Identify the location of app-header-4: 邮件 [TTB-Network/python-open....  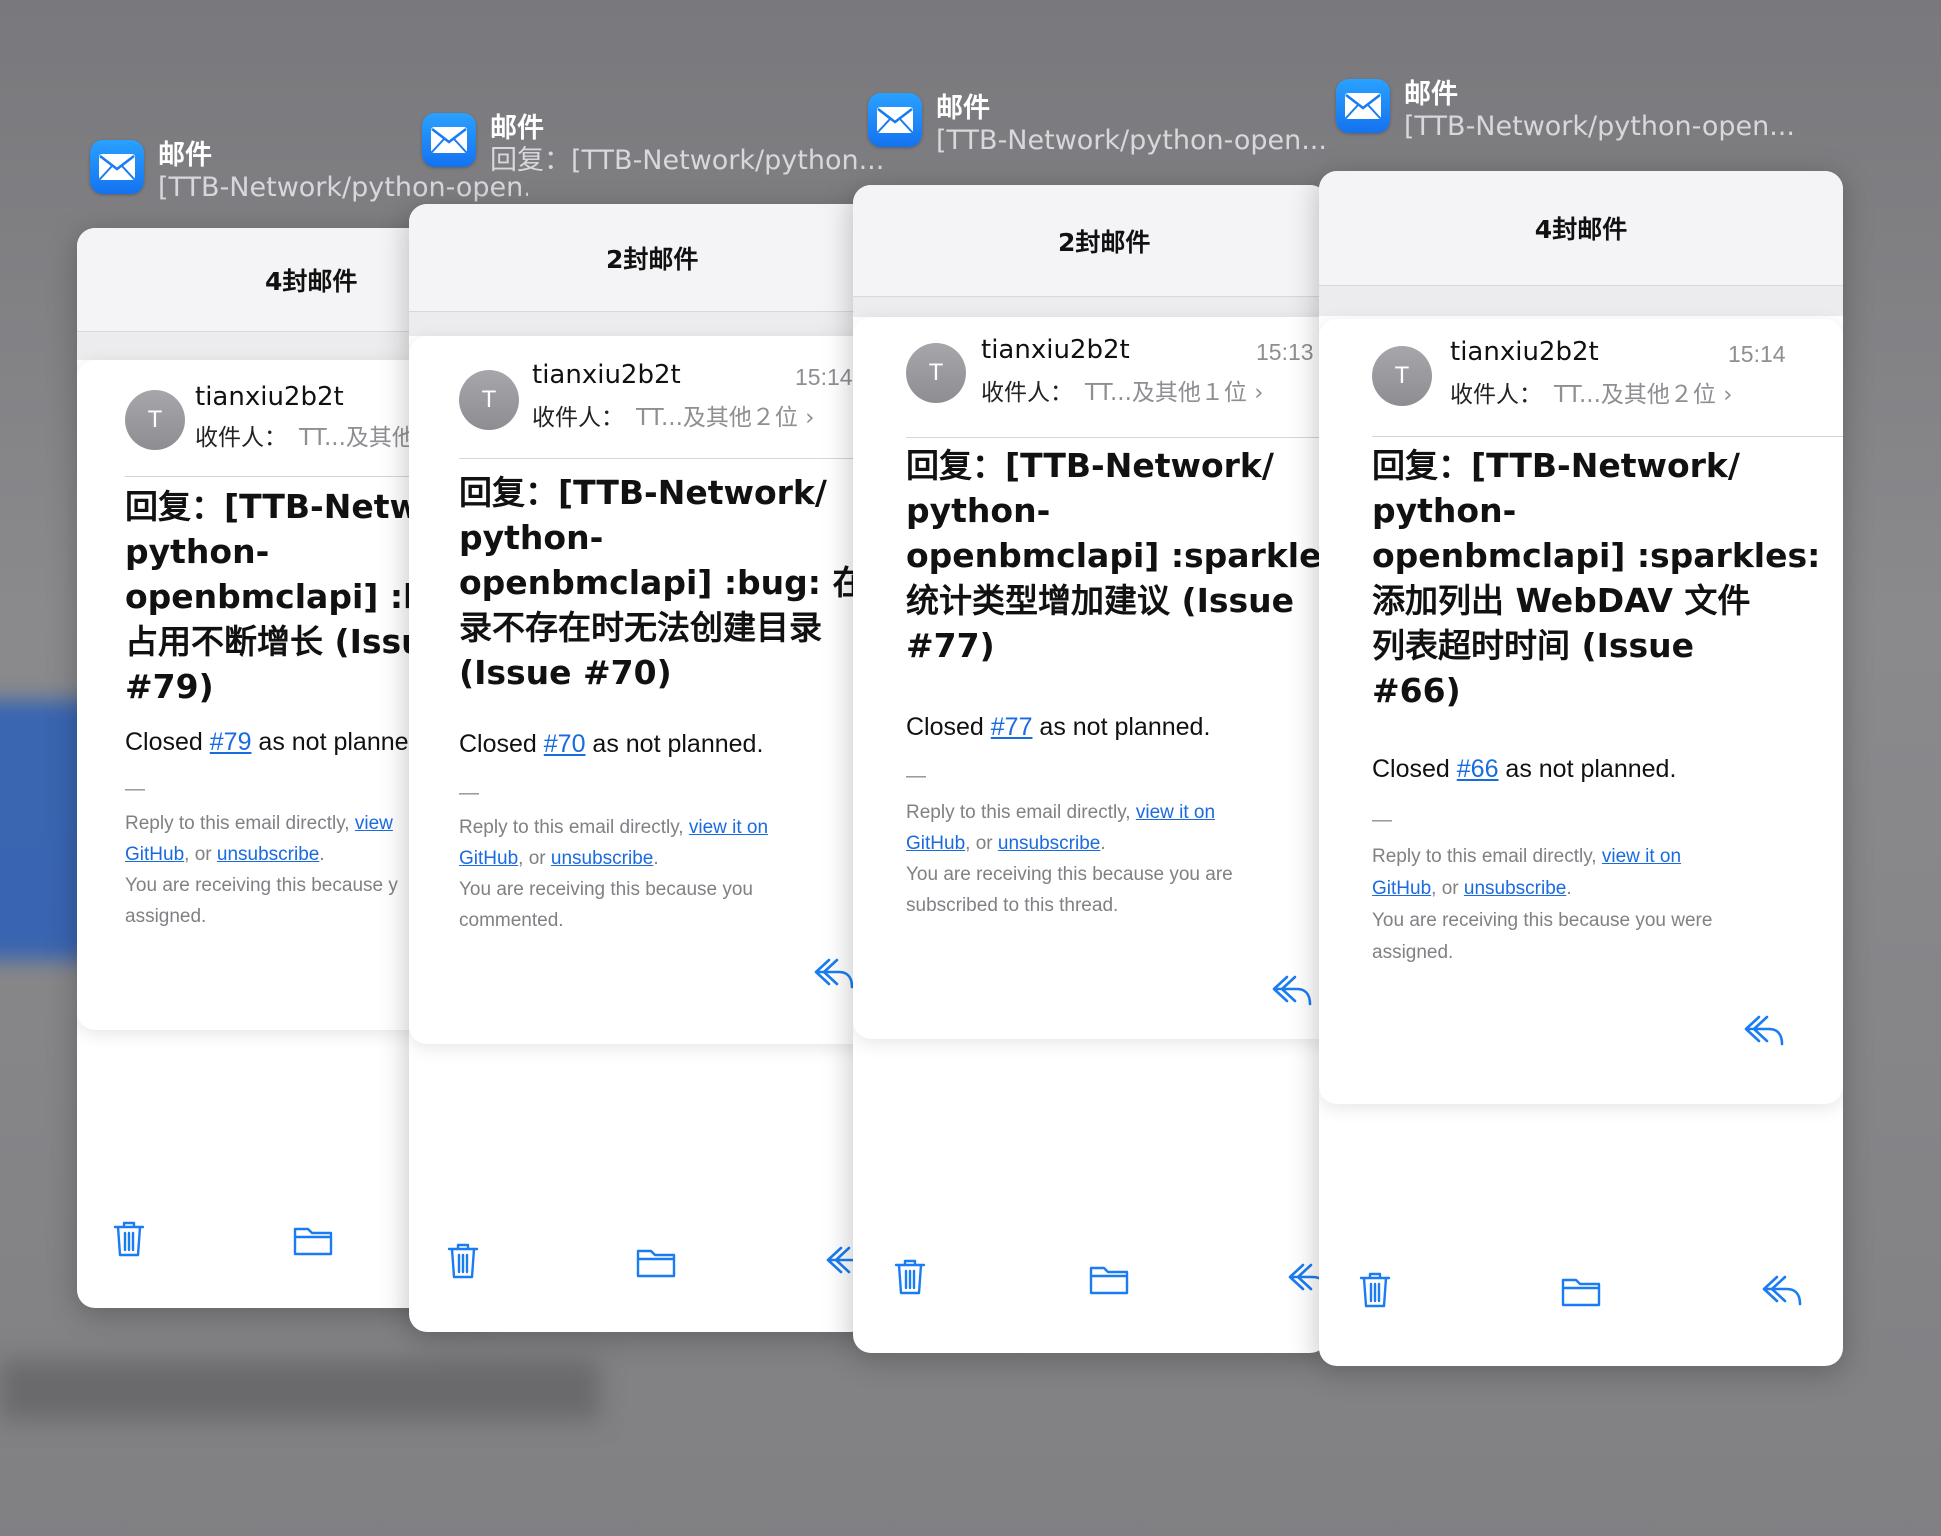
(1580, 111).